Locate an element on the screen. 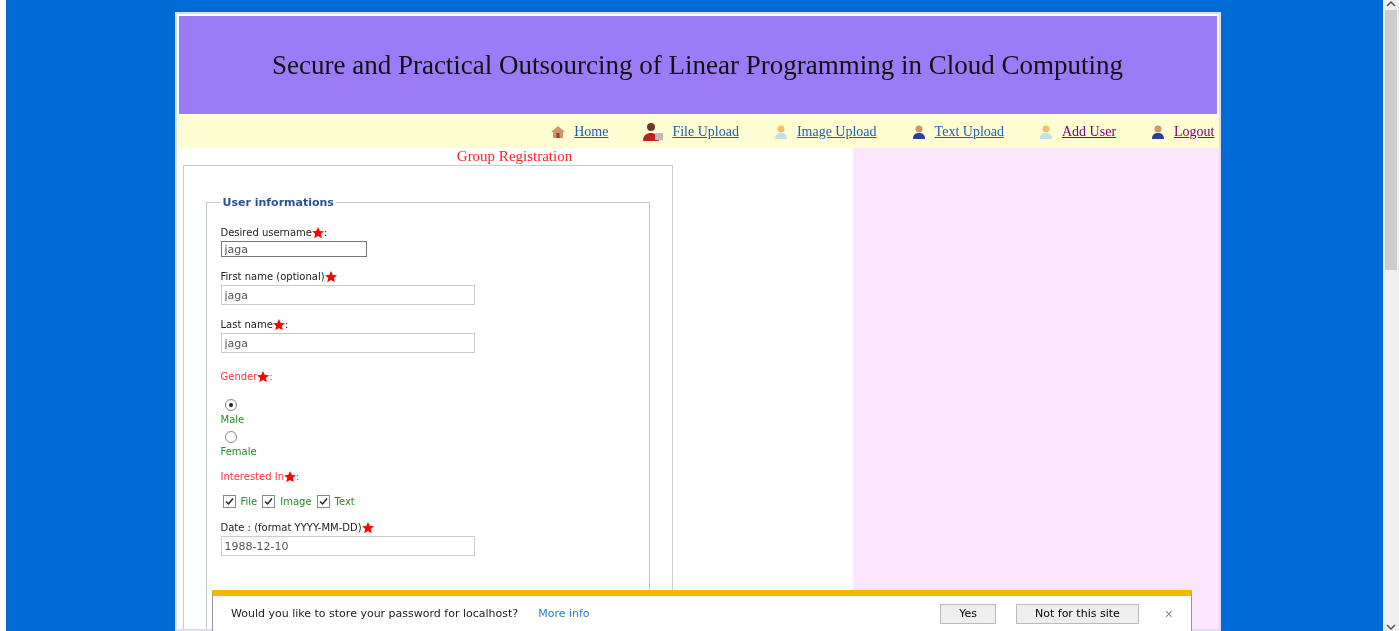 This screenshot has width=1399, height=631. field-label: Date : (format YYYY-MM-DD) is located at coordinates (427, 528).